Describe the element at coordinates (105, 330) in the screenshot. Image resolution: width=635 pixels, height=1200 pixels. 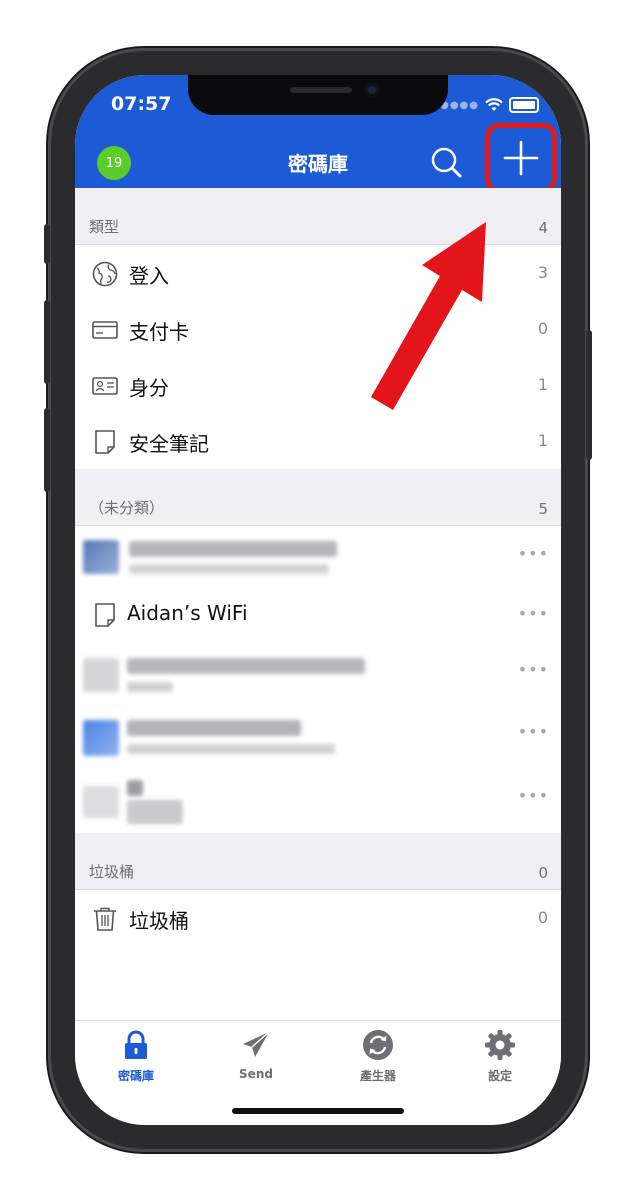
I see `card-icon` at that location.